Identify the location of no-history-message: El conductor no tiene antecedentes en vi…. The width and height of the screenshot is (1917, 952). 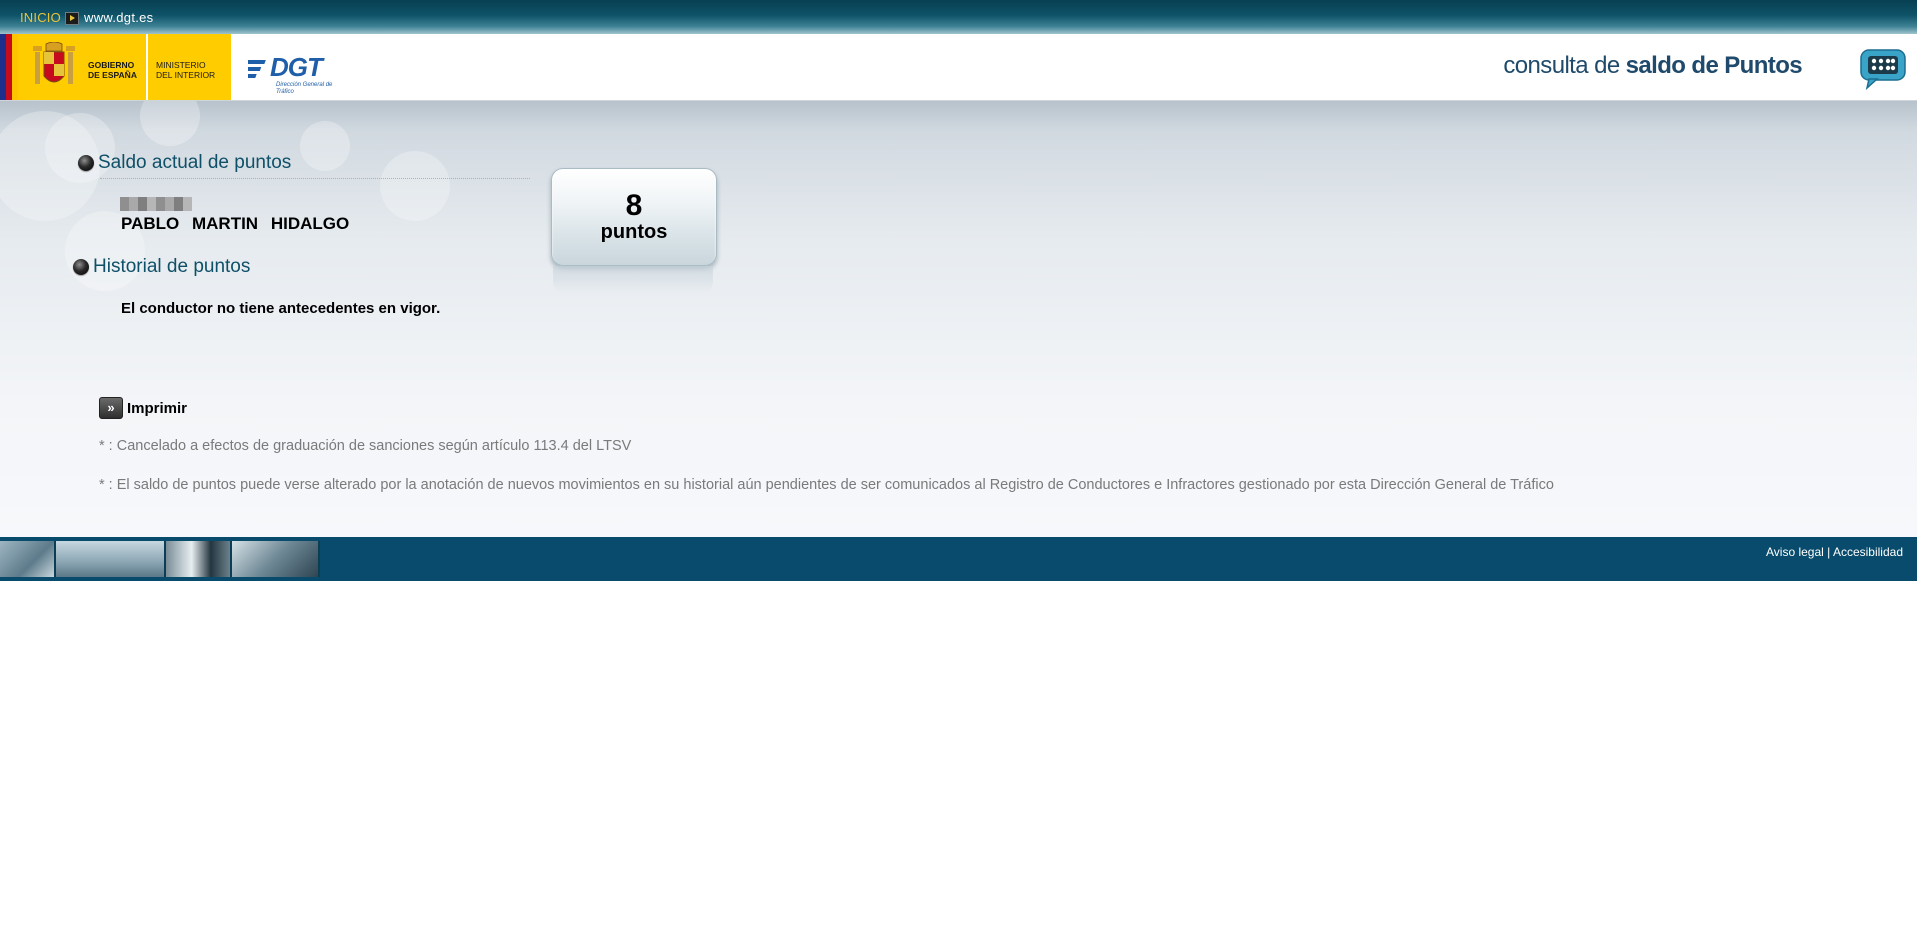
(281, 308).